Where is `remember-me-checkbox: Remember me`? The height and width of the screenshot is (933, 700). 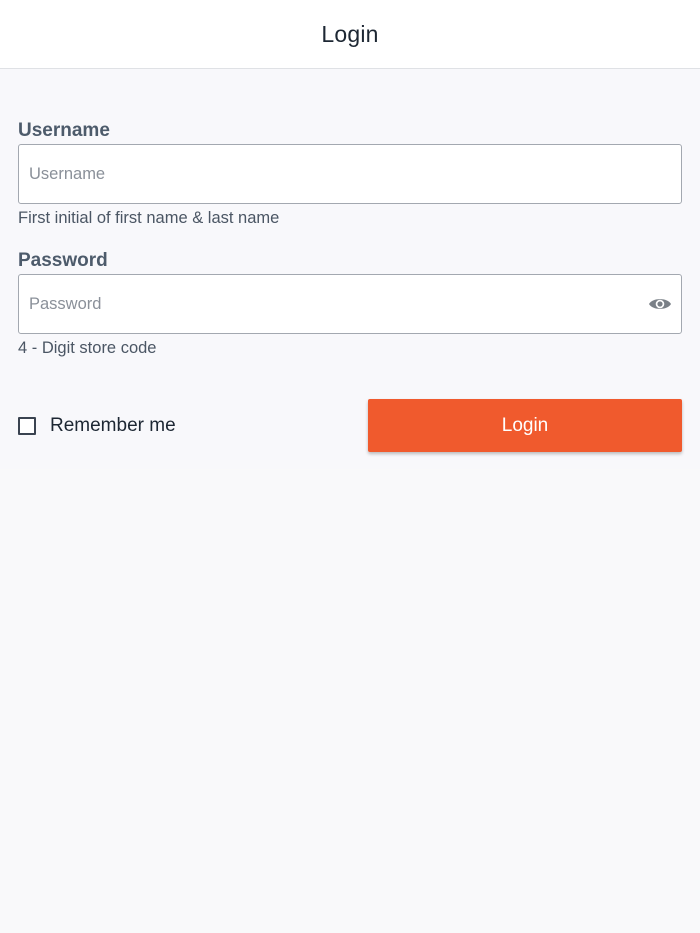
remember-me-checkbox: Remember me is located at coordinates (97, 426).